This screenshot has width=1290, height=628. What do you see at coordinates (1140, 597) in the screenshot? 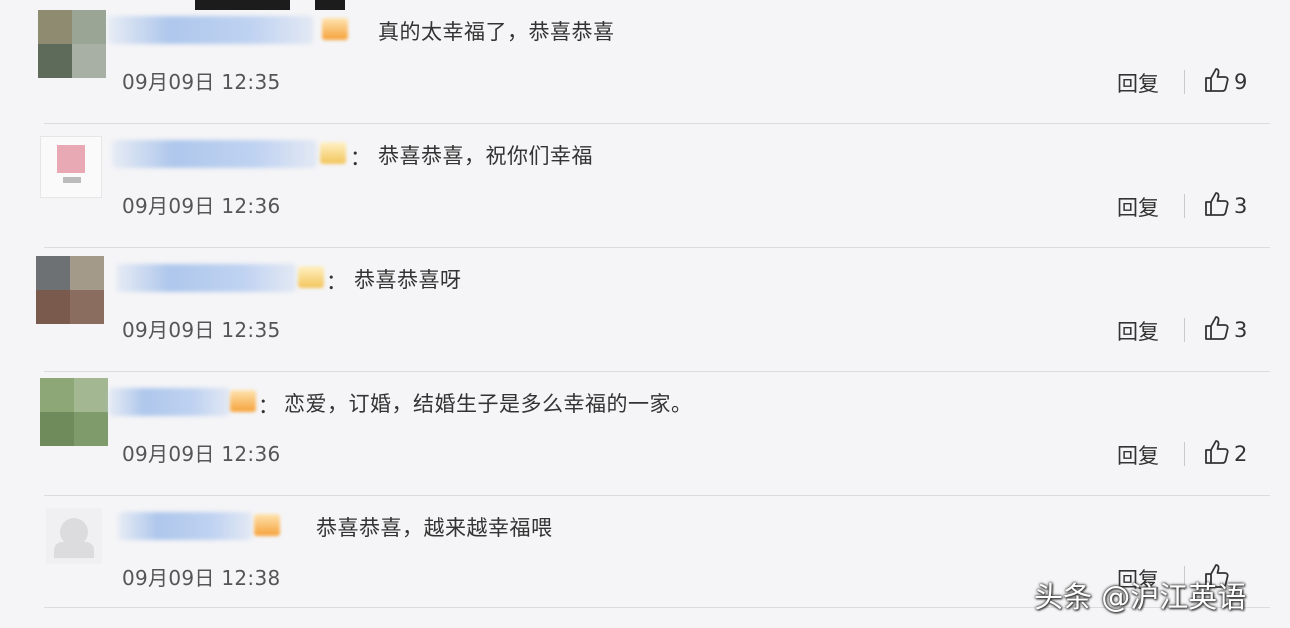
I see `watermark: 头条 @沪江英语` at bounding box center [1140, 597].